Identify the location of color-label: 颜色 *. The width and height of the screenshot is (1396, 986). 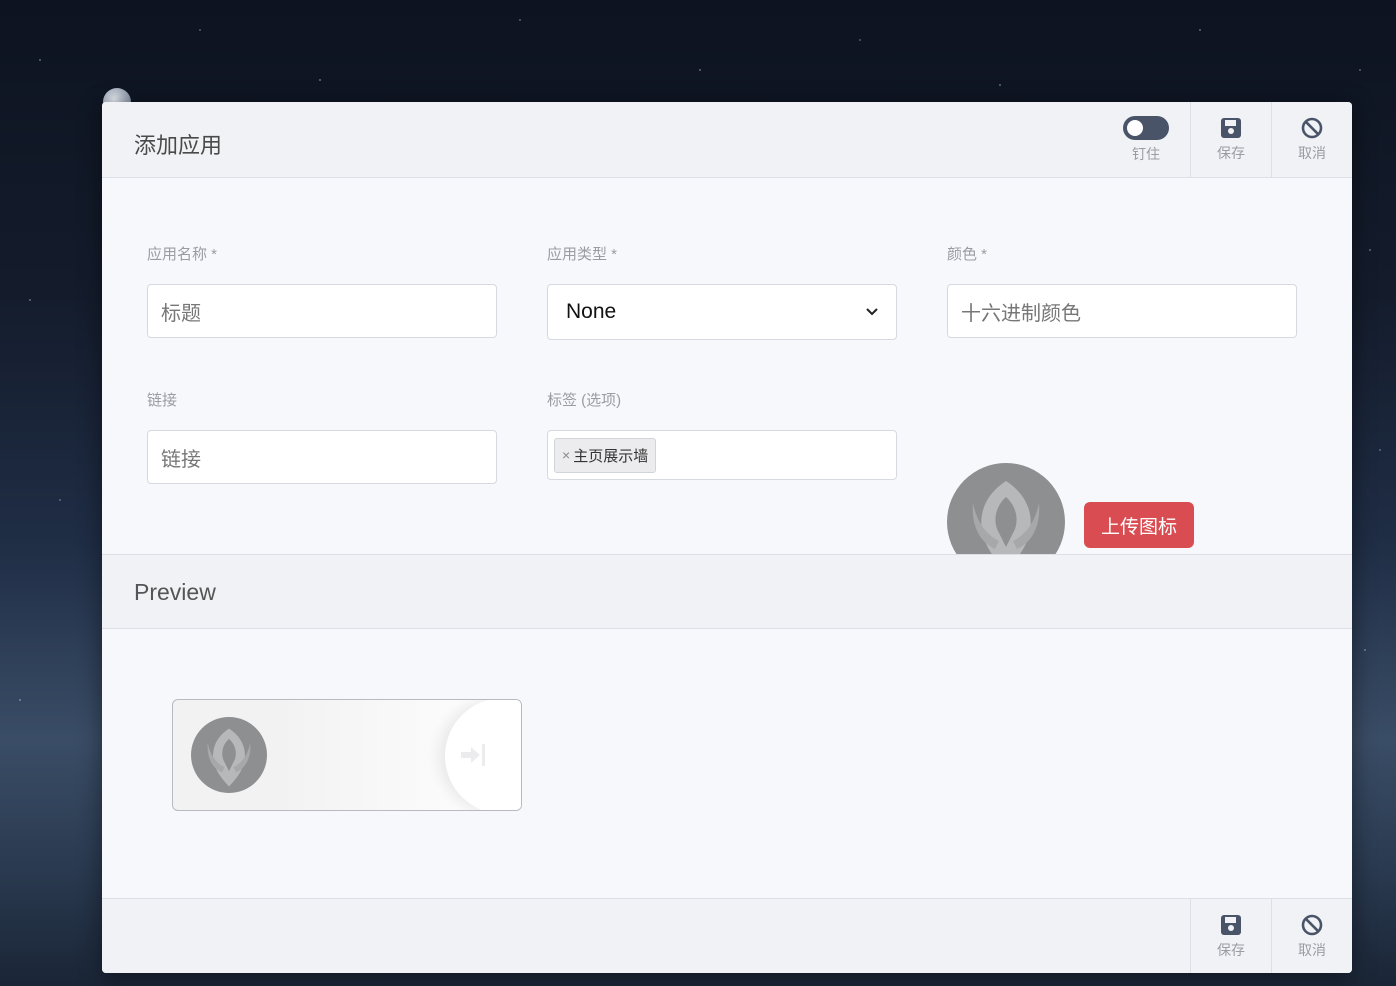
(967, 254).